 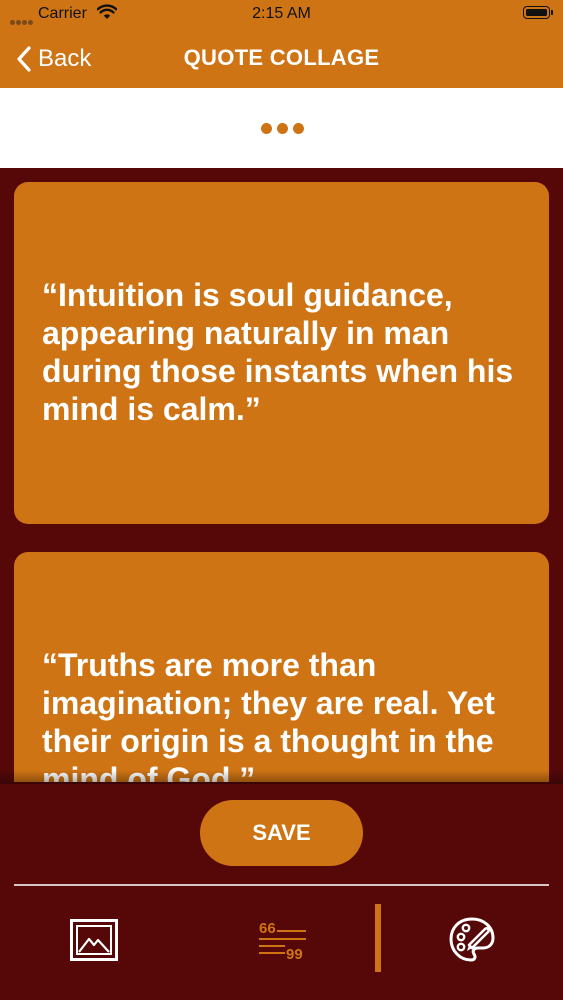 I want to click on more-options-button, so click(x=282, y=128).